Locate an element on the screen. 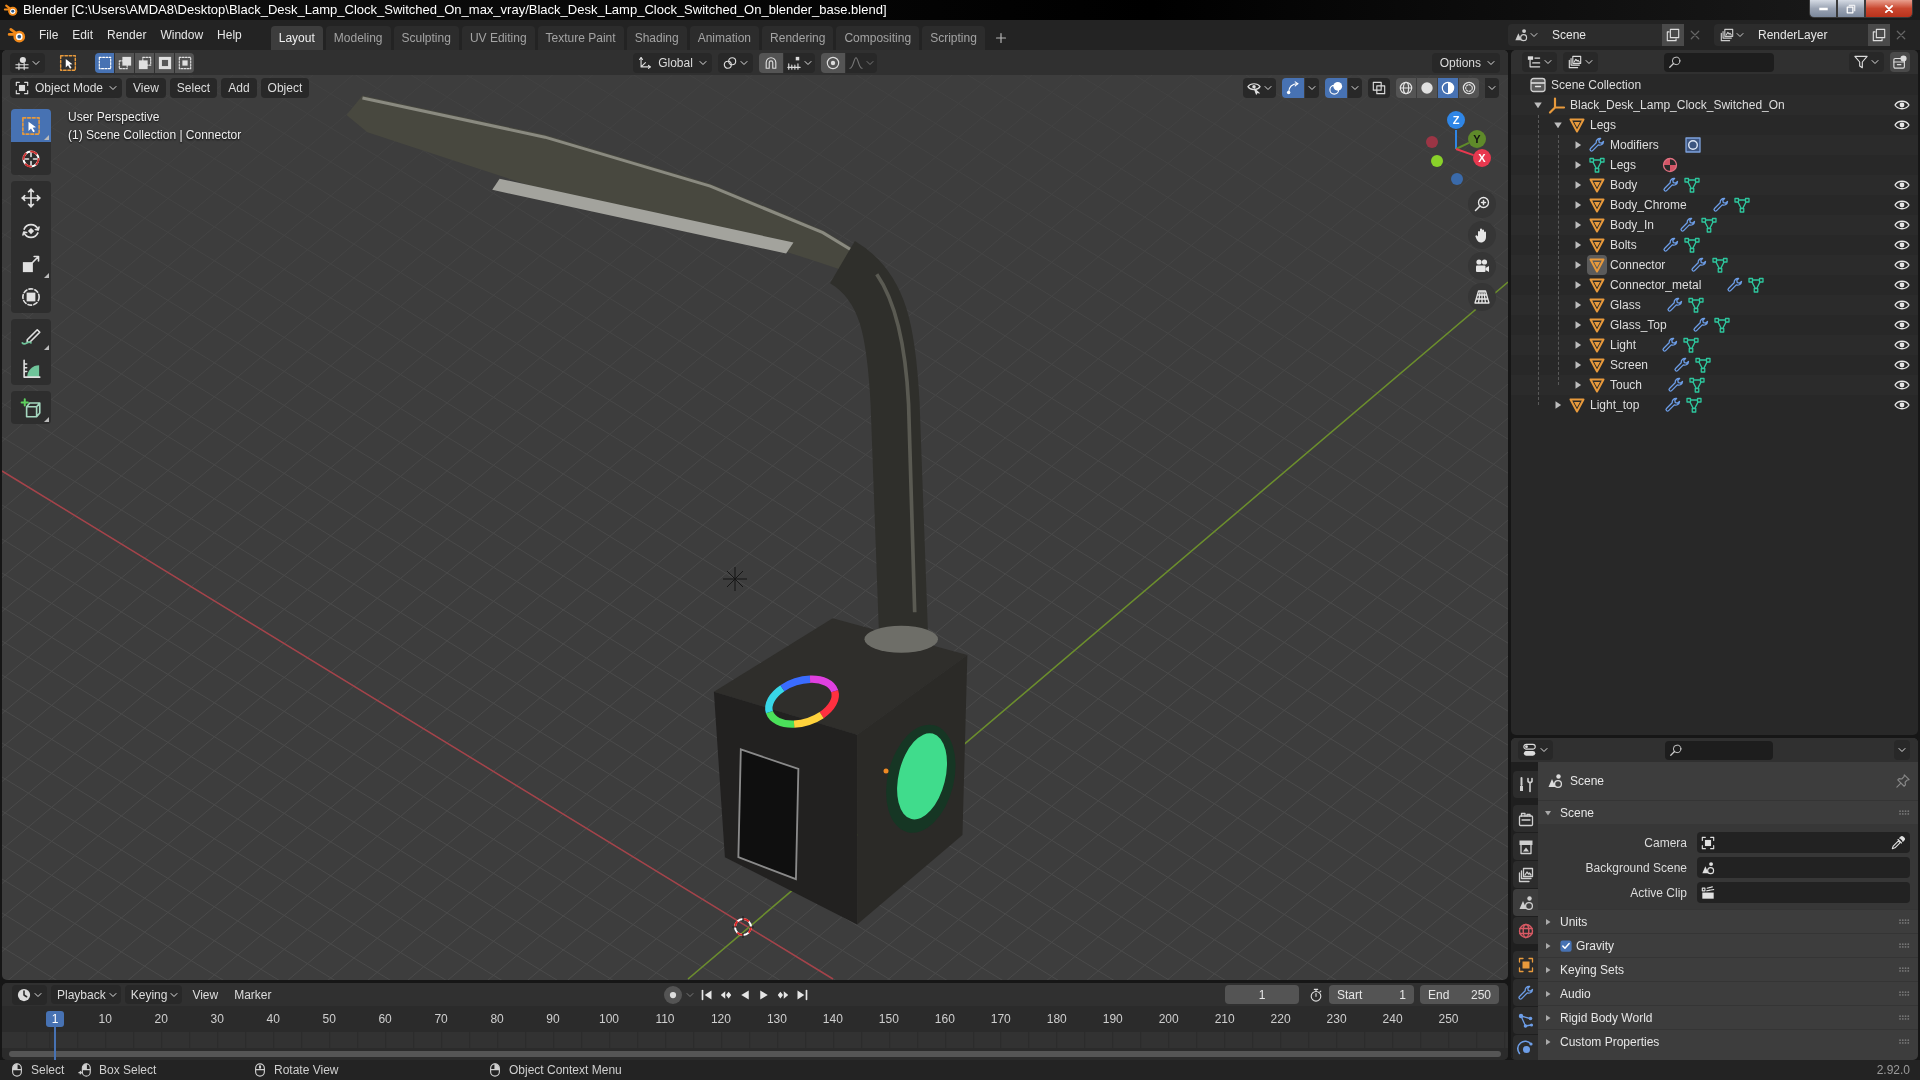 This screenshot has width=1920, height=1080. menu-button: View is located at coordinates (205, 994).